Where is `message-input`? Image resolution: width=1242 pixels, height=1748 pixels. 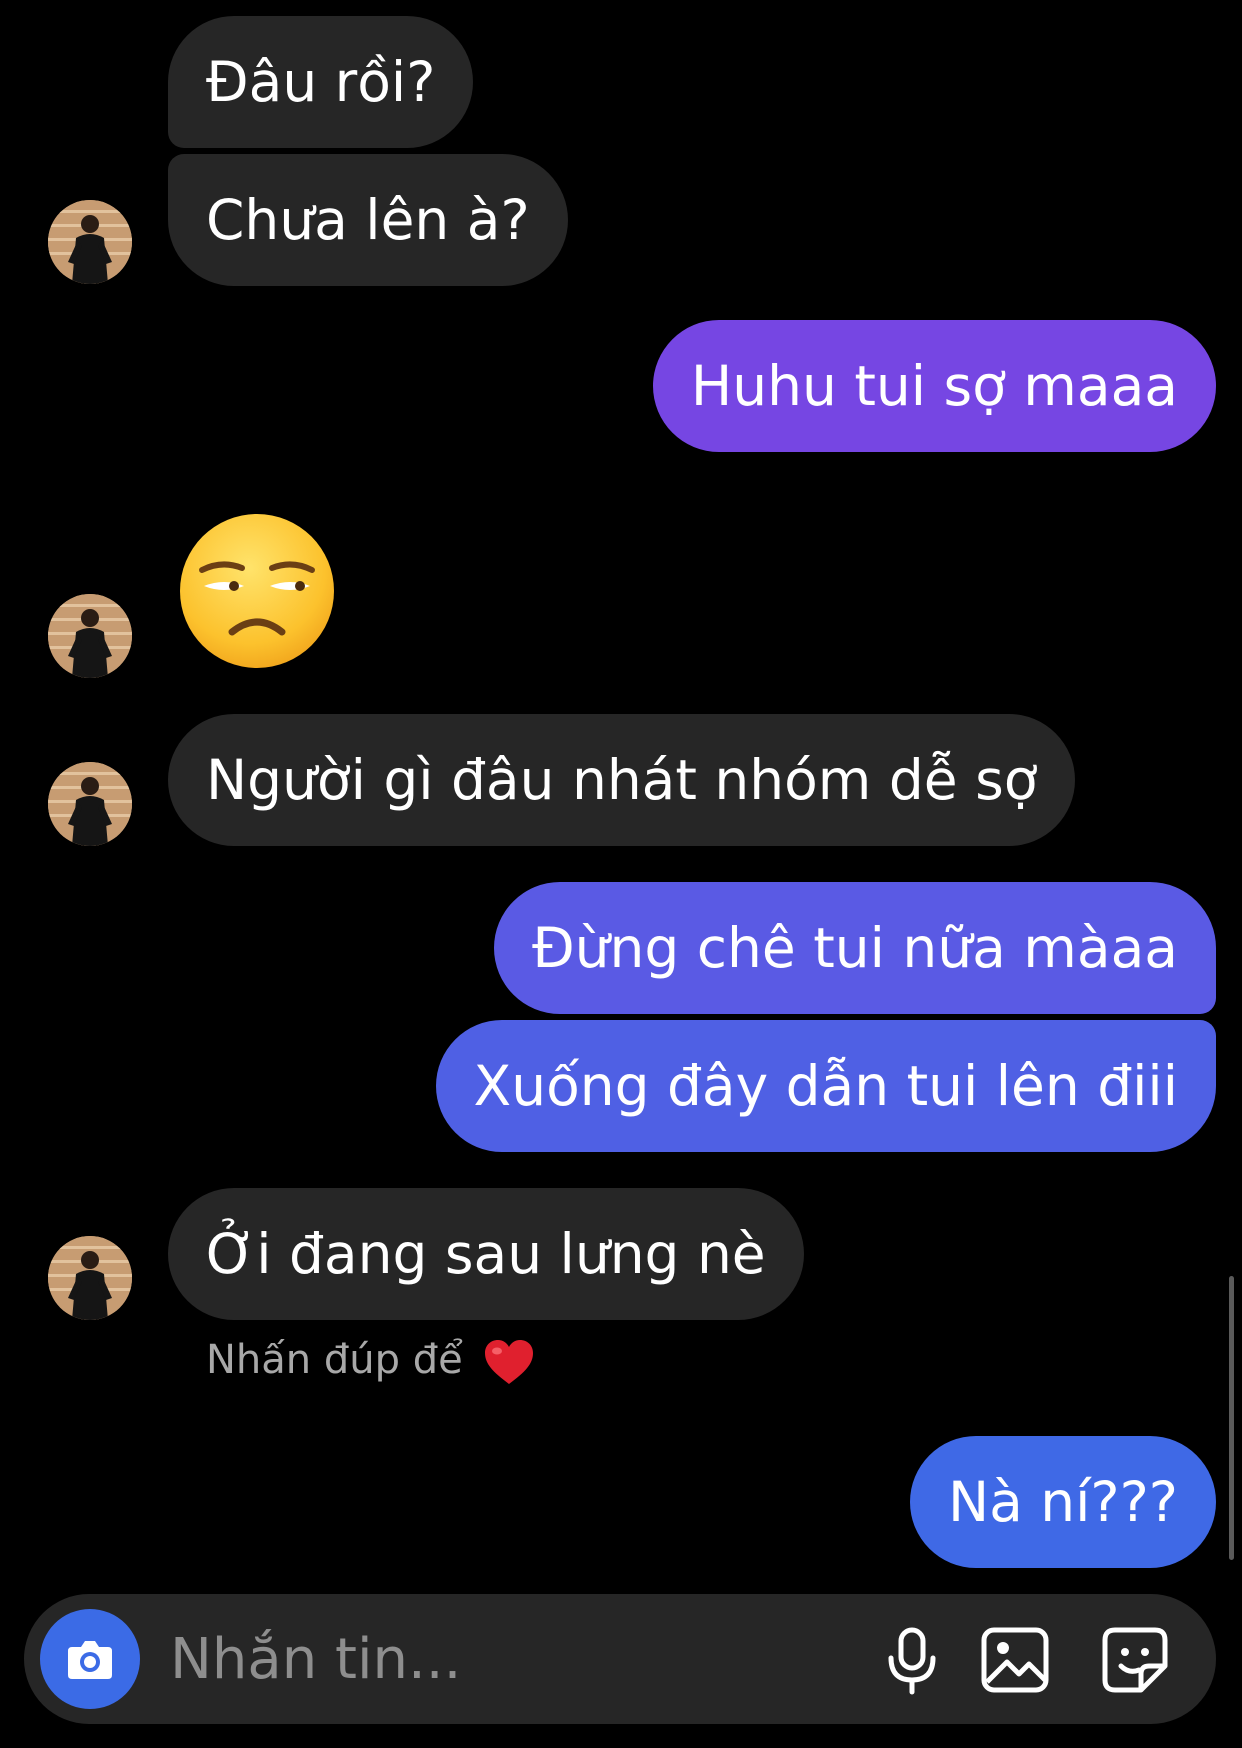 message-input is located at coordinates (450, 1659).